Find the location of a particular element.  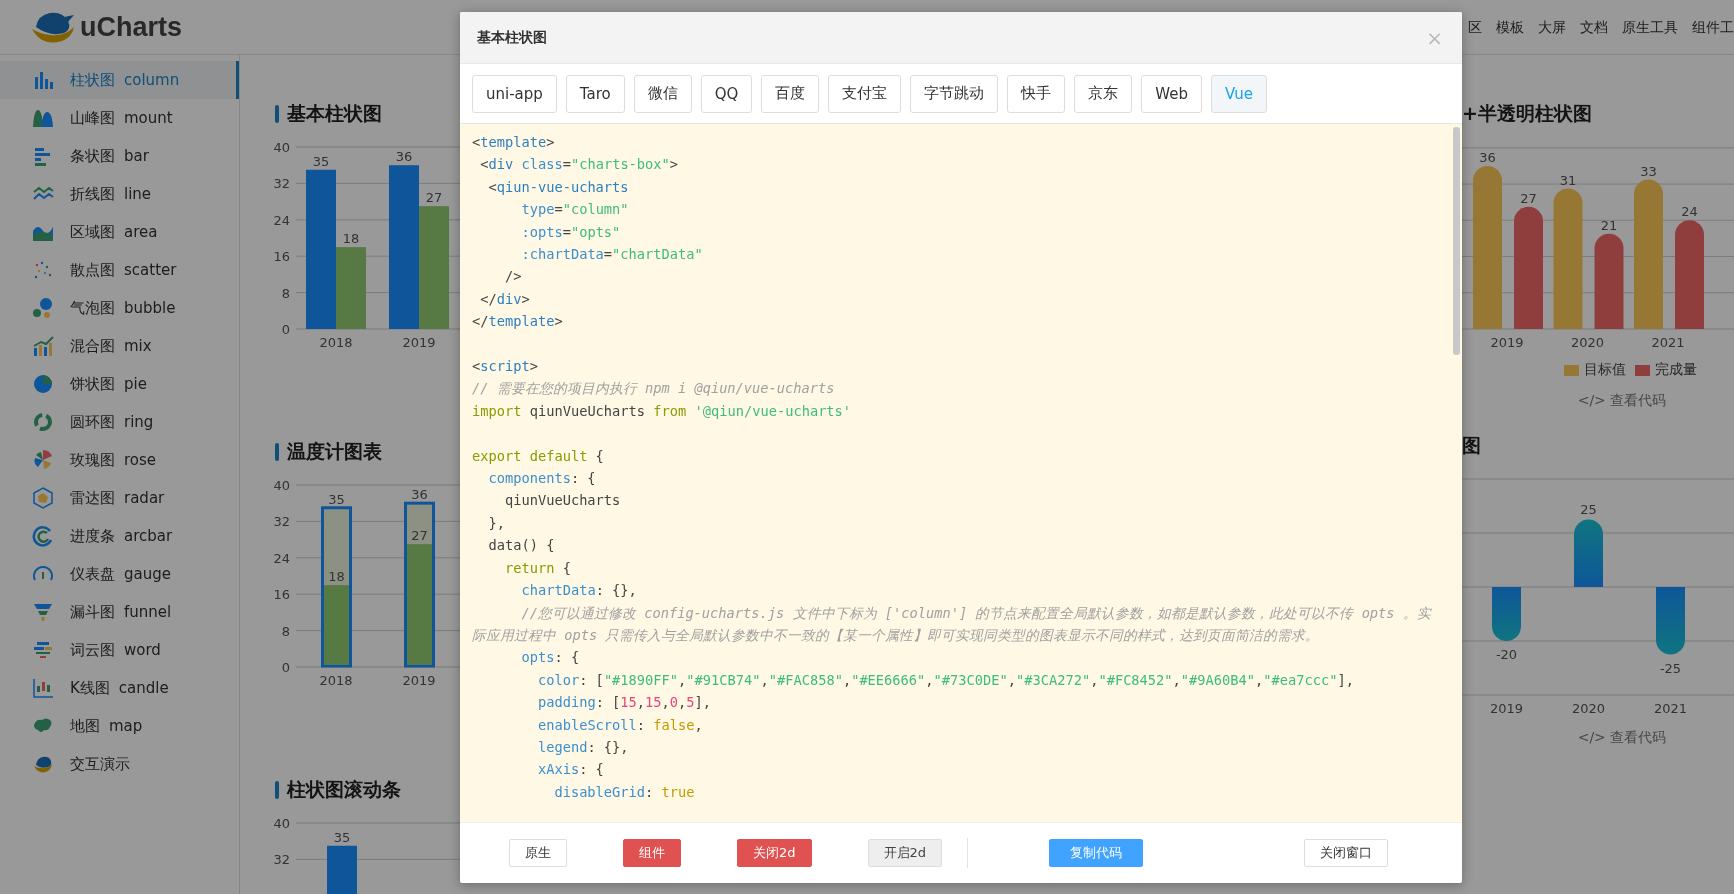

dialog-button: 原生 is located at coordinates (538, 853).